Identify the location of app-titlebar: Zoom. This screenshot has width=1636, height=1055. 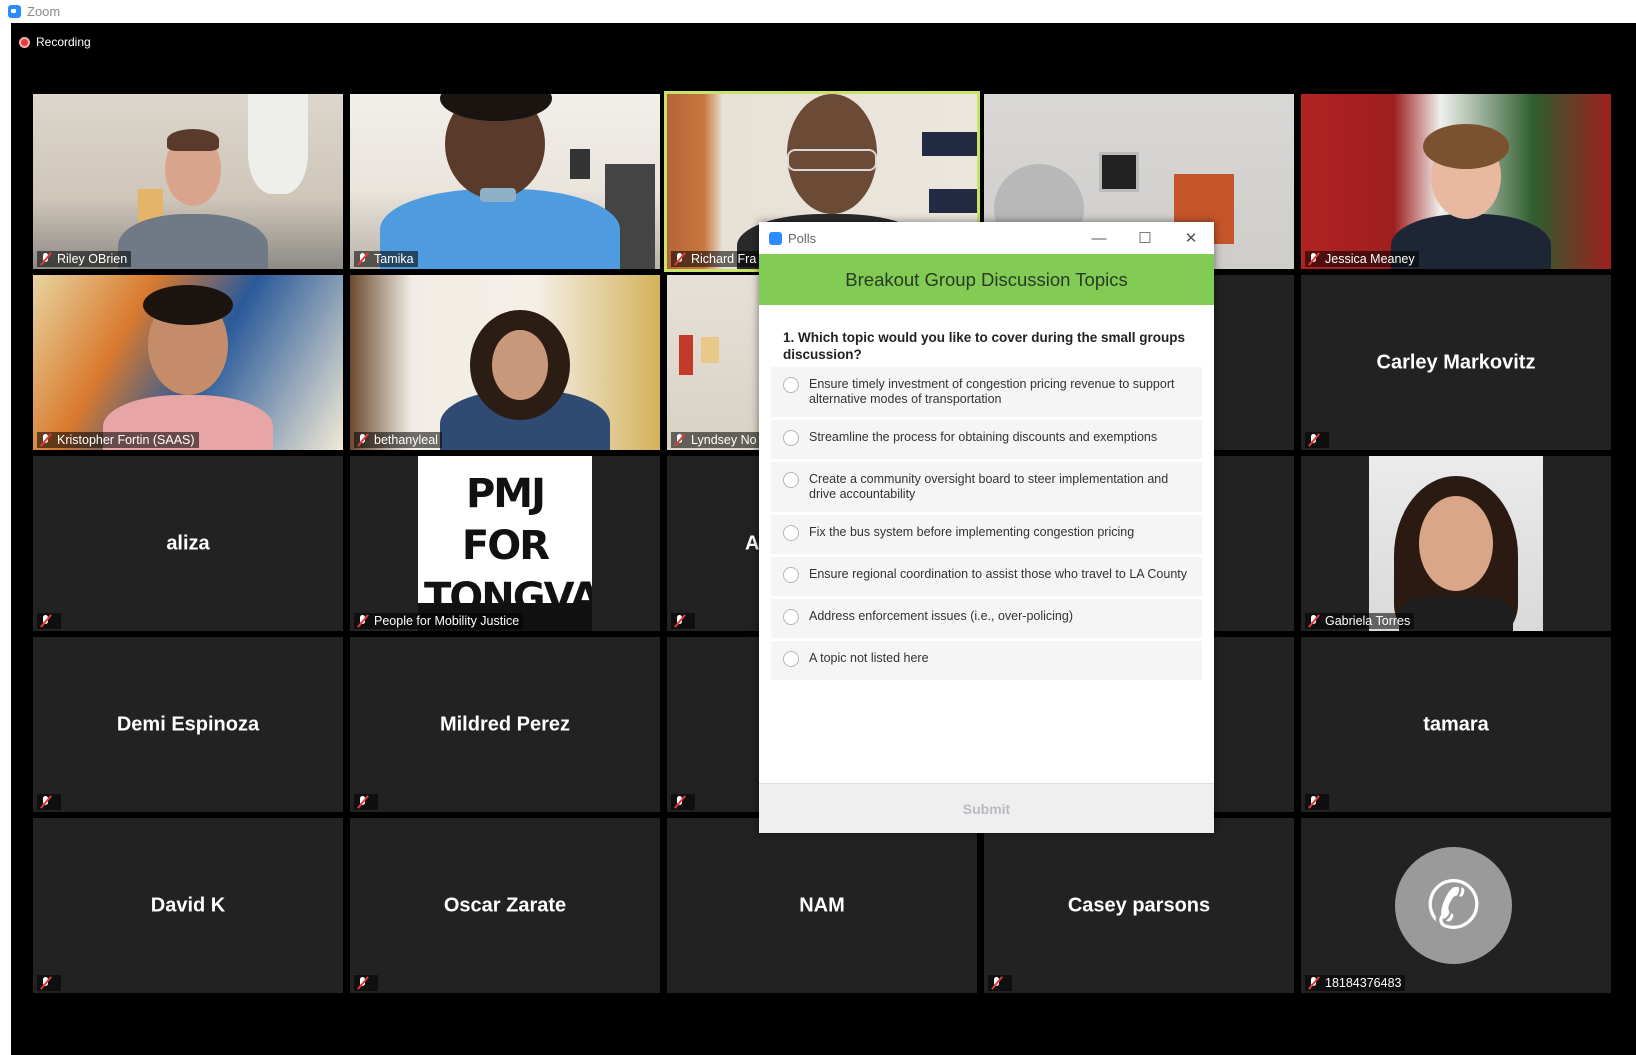
(818, 11).